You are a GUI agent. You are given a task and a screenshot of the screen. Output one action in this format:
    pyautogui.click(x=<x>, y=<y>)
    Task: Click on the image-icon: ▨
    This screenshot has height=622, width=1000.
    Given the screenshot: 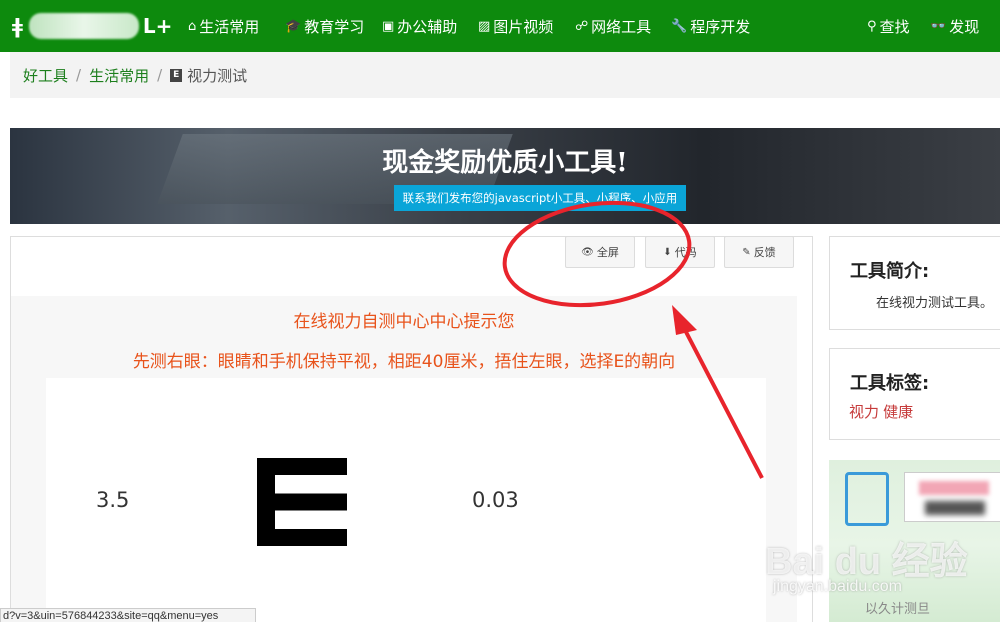 What is the action you would take?
    pyautogui.click(x=484, y=26)
    